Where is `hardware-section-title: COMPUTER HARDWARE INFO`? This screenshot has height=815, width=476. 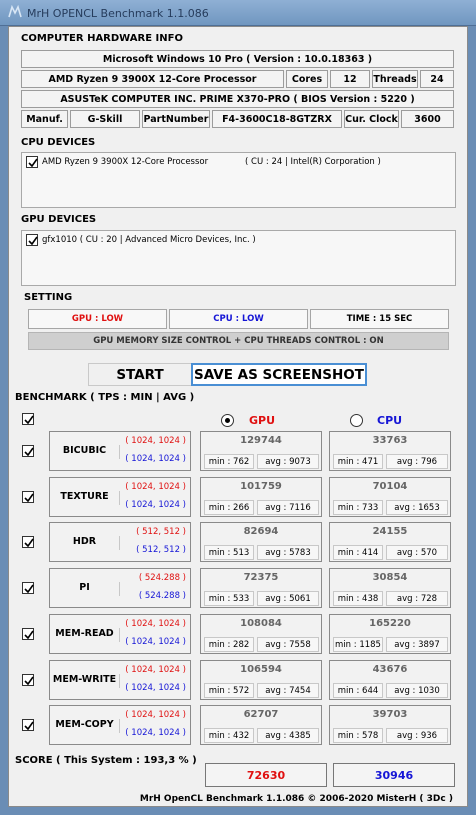
hardware-section-title: COMPUTER HARDWARE INFO is located at coordinates (102, 38).